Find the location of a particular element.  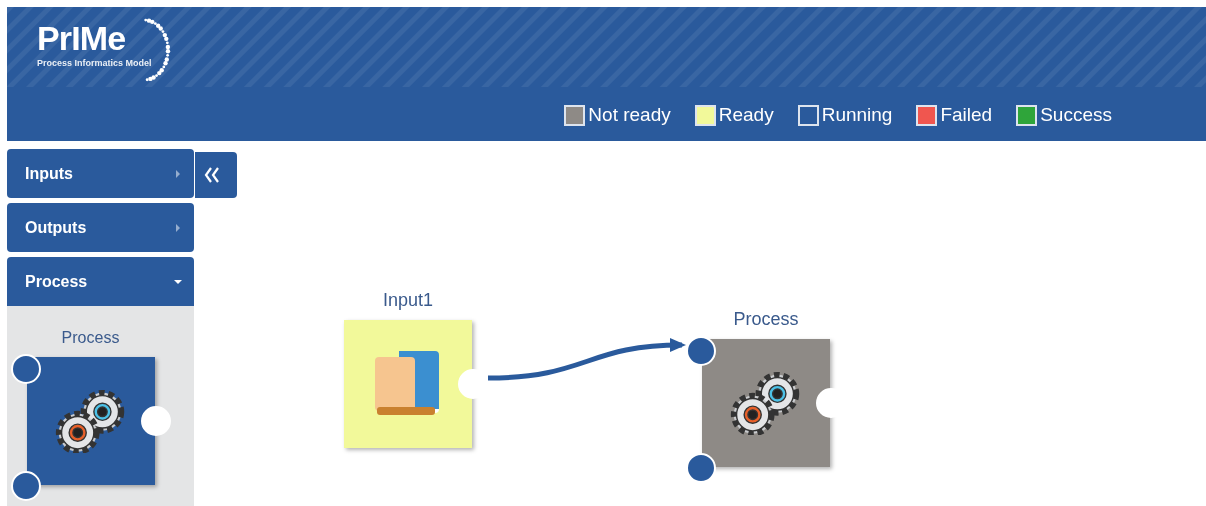

collapse-button is located at coordinates (216, 175).